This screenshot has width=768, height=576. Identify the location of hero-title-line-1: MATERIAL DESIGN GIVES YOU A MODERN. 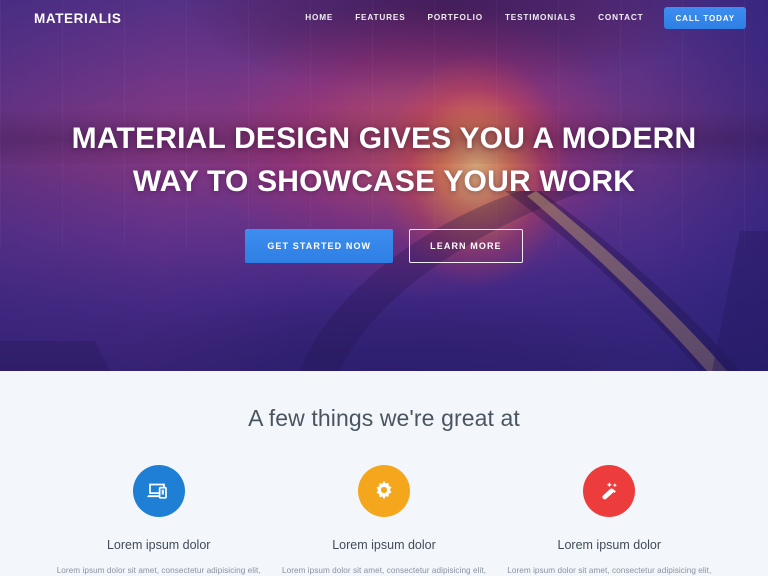
(384, 138).